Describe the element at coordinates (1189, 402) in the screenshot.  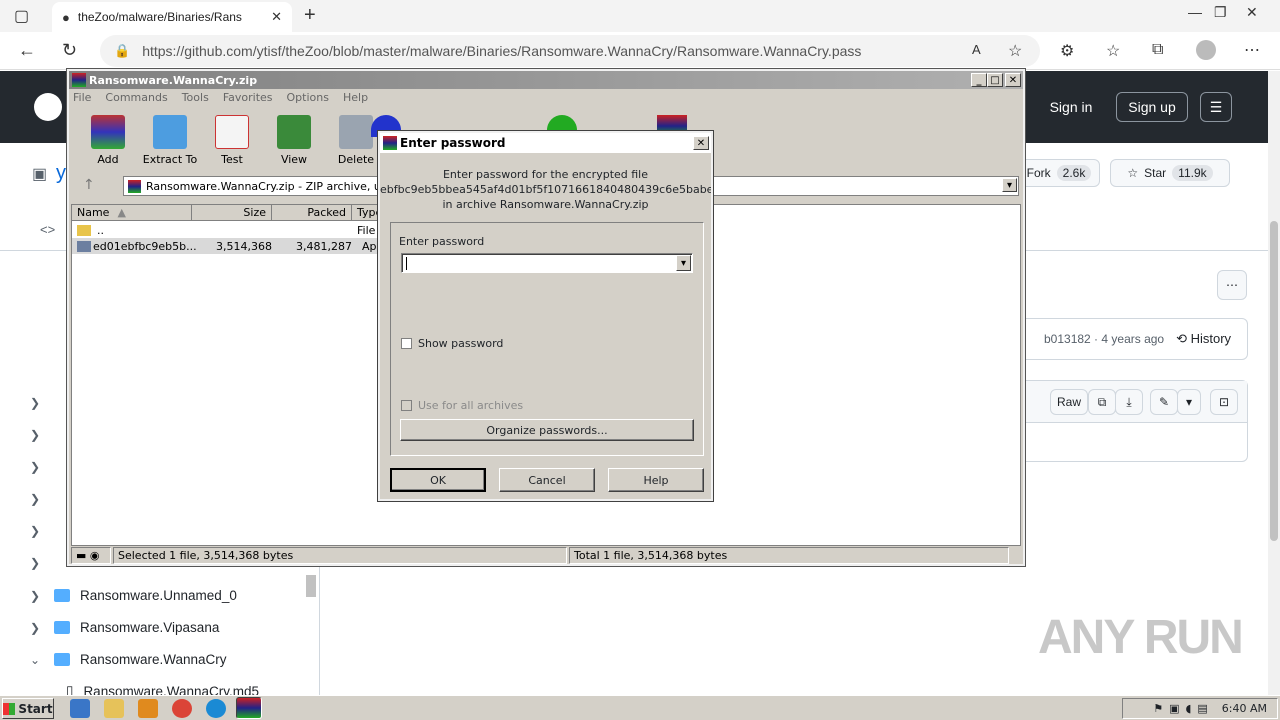
I see `edit-dropdown-icon: ▾` at that location.